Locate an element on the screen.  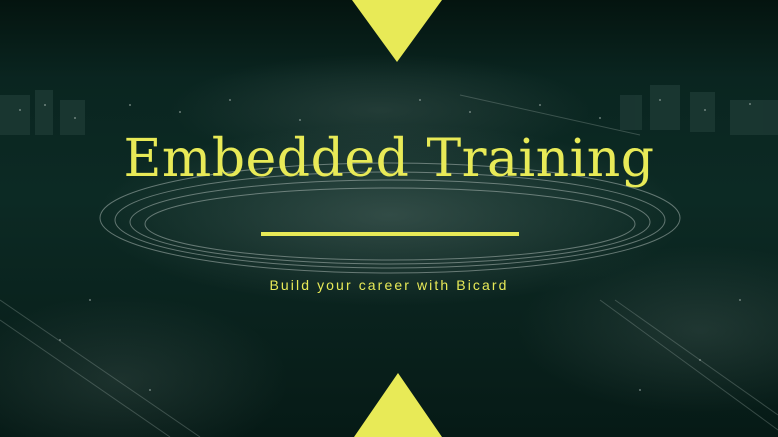
slide-subtitle: Build your career with Bicard is located at coordinates (389, 285).